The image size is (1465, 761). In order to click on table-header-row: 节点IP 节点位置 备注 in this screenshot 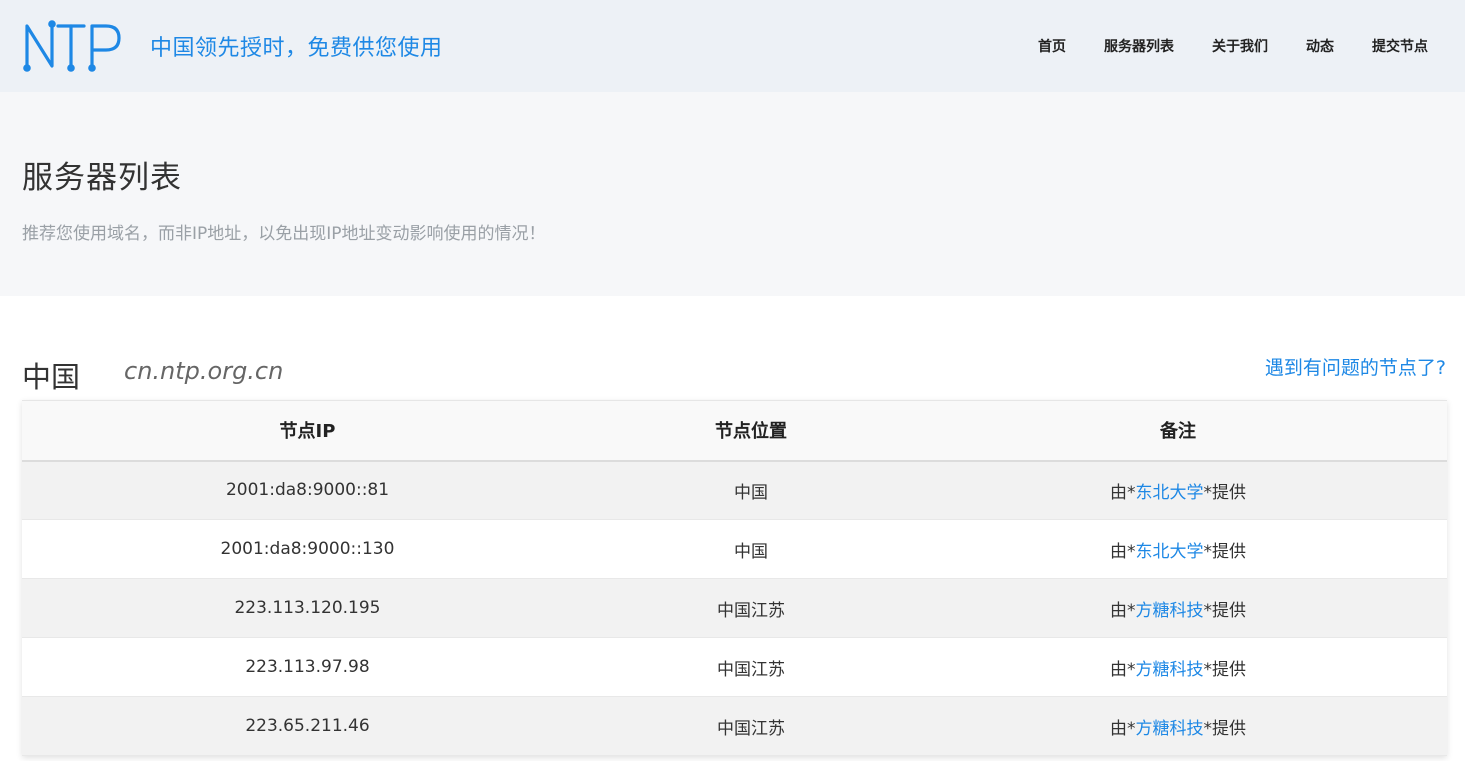, I will do `click(734, 431)`.